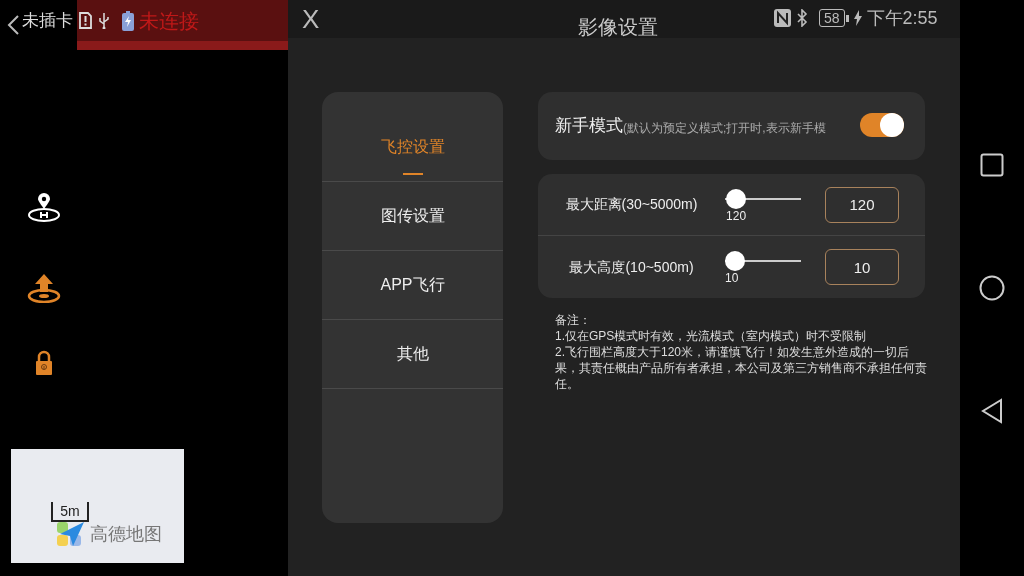 The width and height of the screenshot is (1024, 576). I want to click on takeoff-icon, so click(44, 288).